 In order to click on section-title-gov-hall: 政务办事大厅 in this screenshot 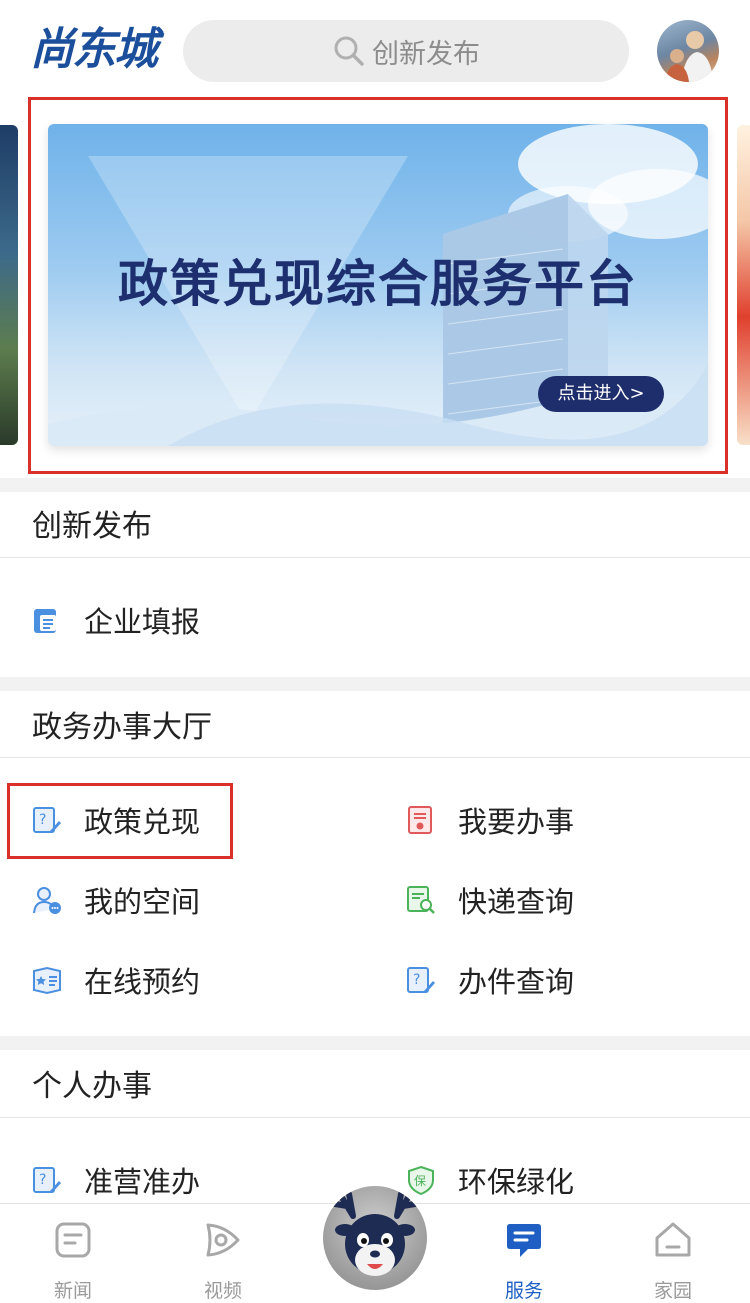, I will do `click(122, 727)`.